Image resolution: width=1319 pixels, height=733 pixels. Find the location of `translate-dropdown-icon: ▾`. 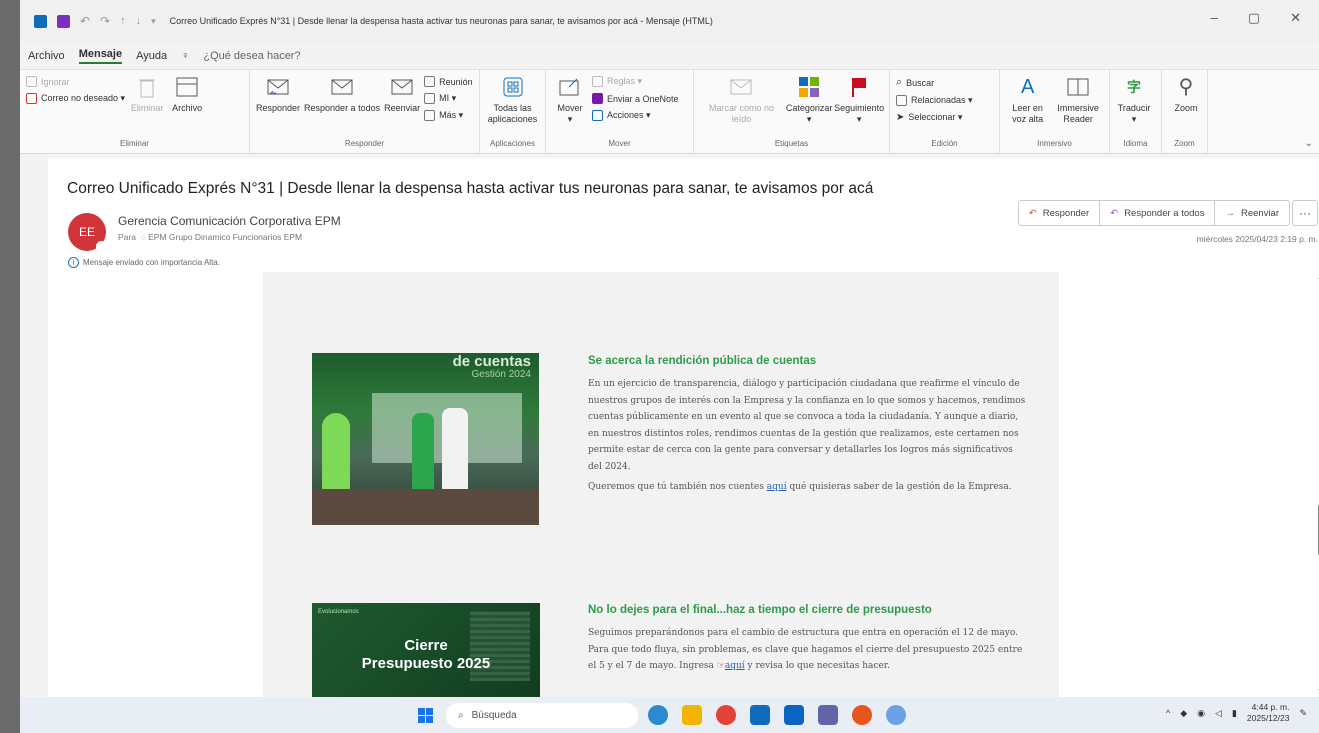

translate-dropdown-icon: ▾ is located at coordinates (1134, 119).